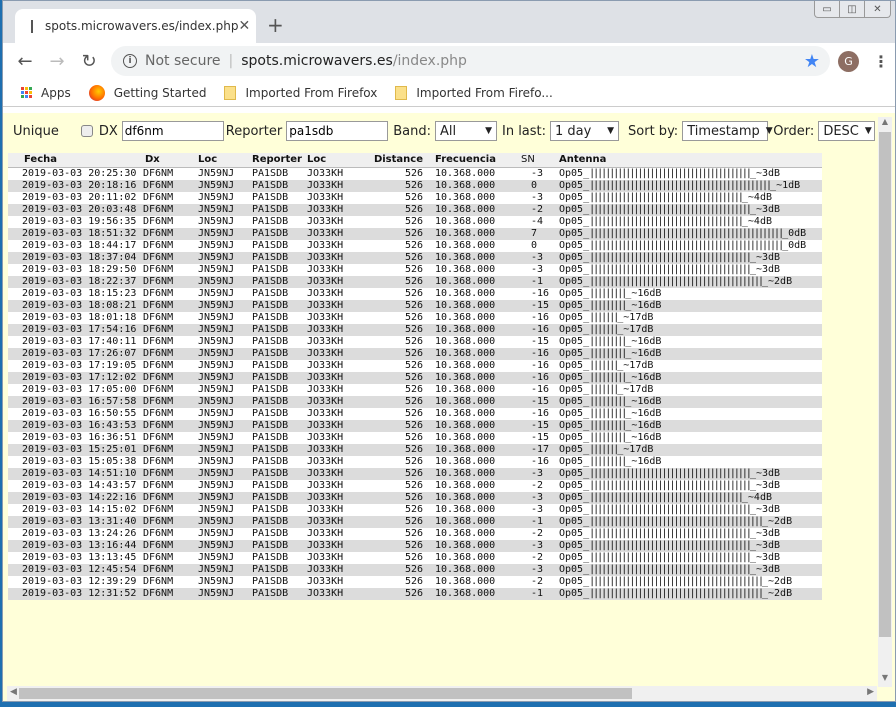  I want to click on horizontal-scroll-thumb, so click(325, 693).